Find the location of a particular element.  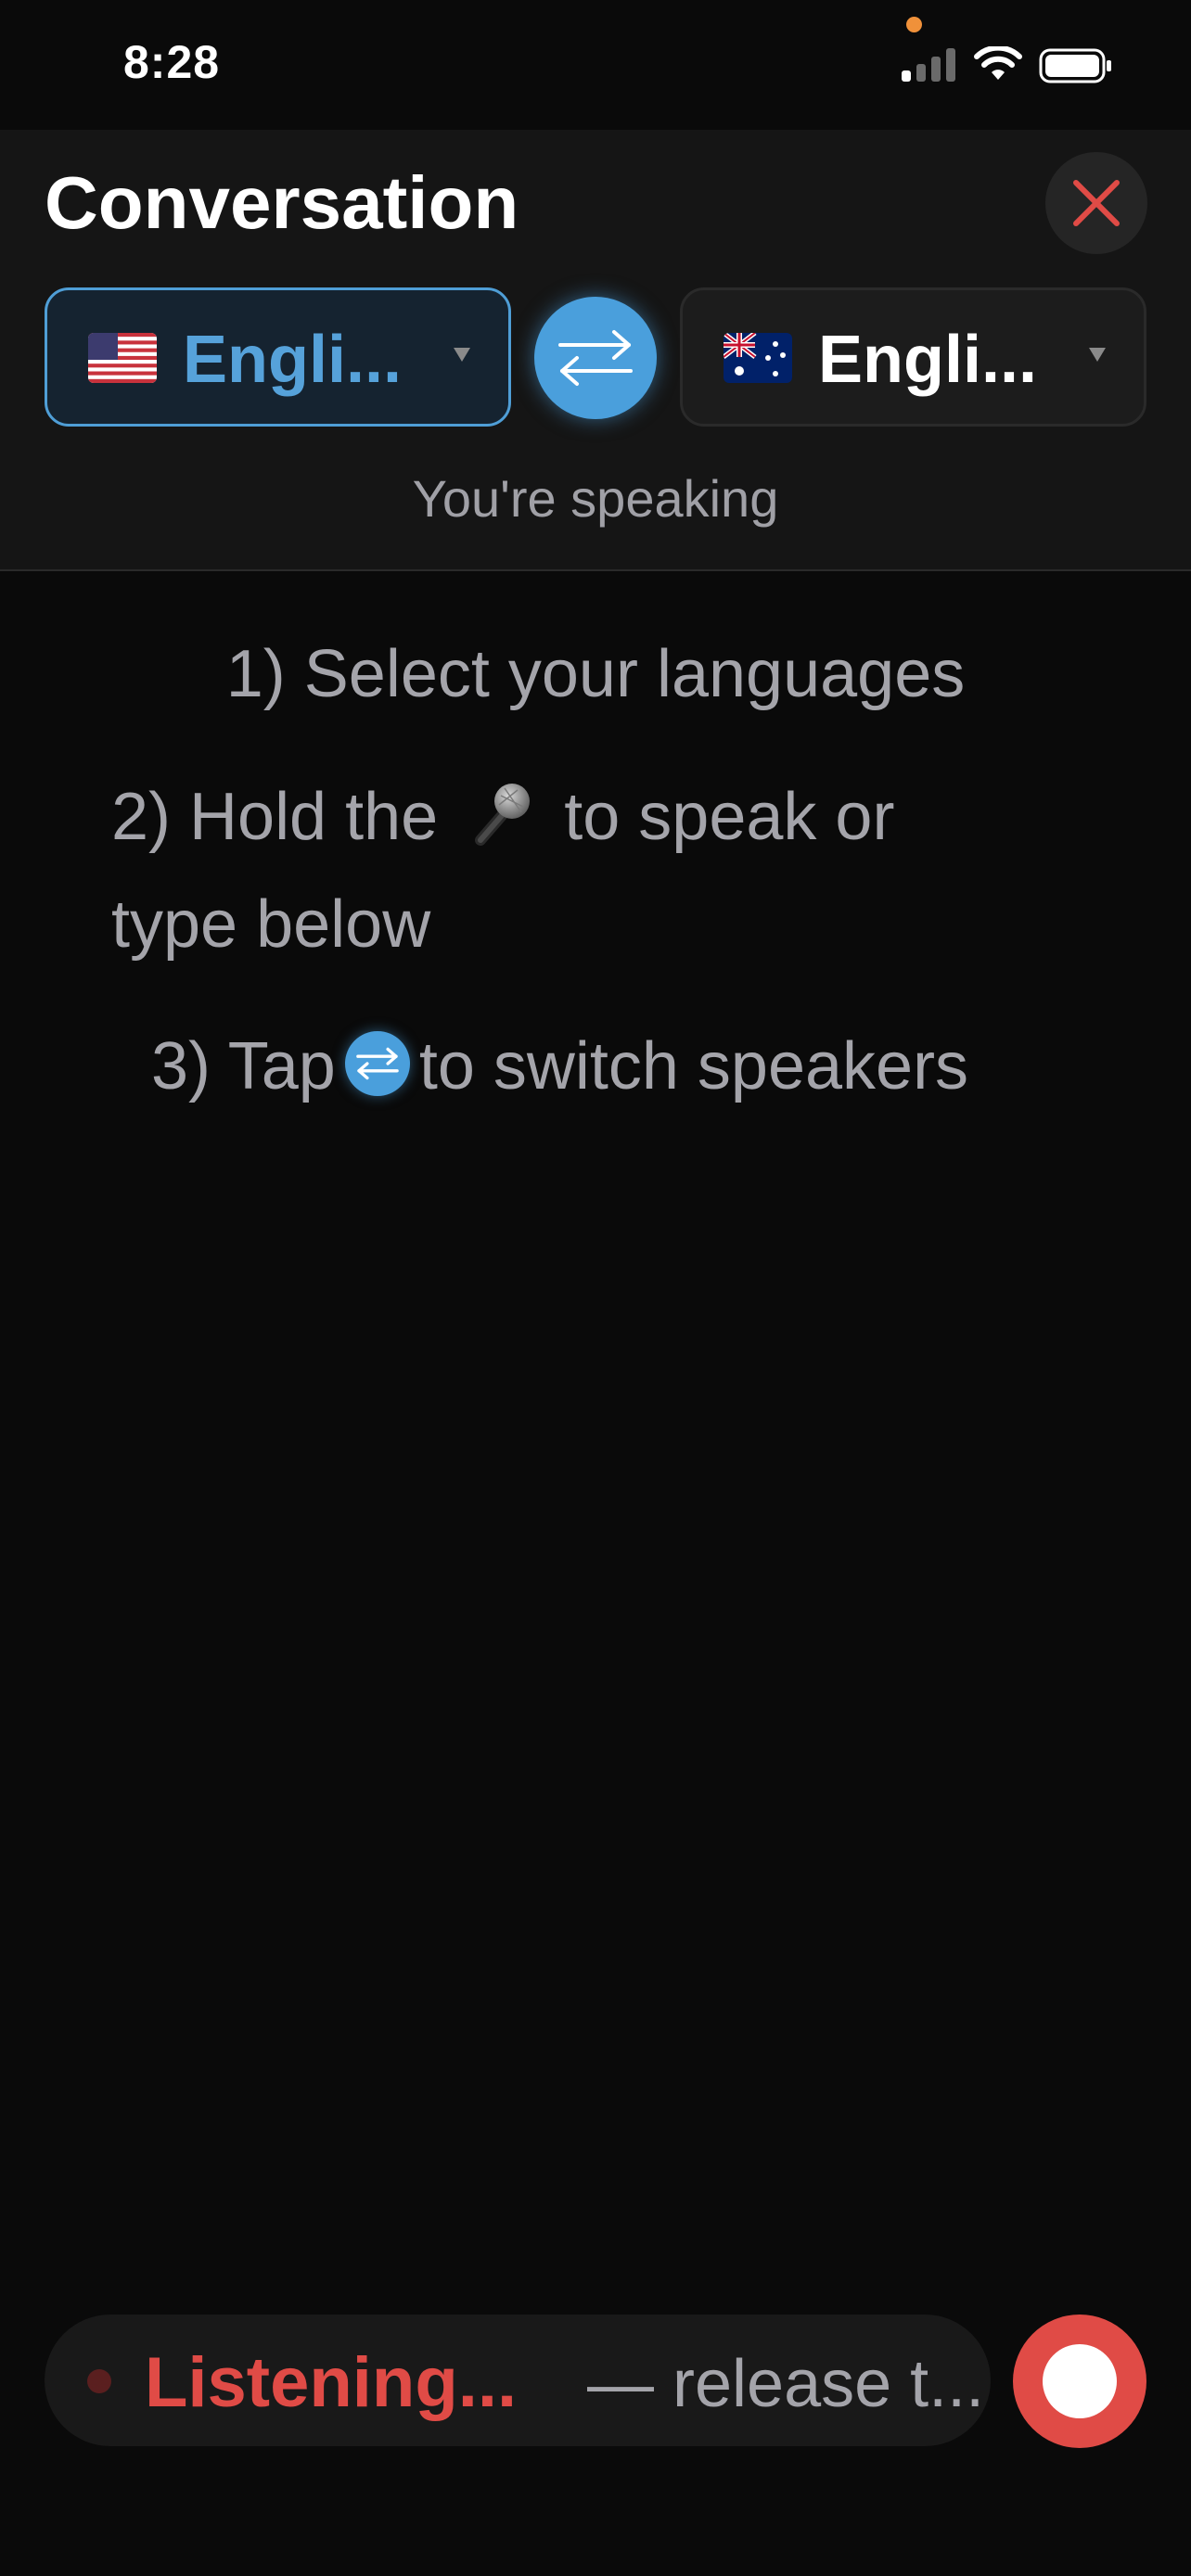

record-button-icon is located at coordinates (1080, 2381).